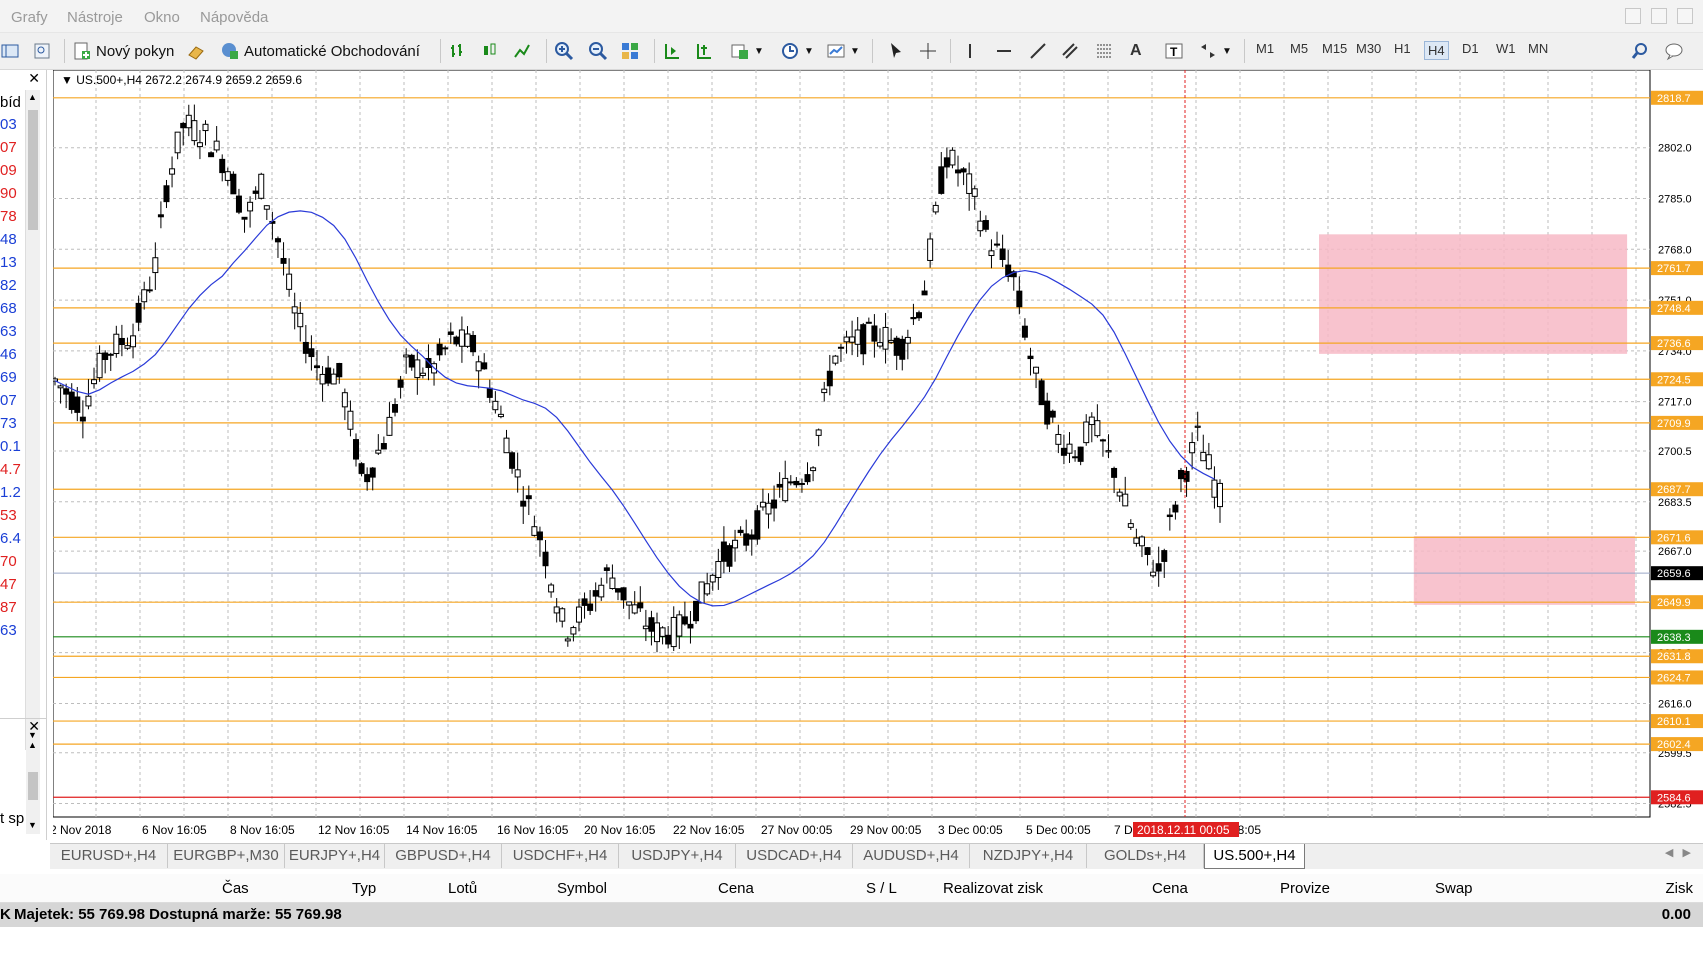 Image resolution: width=1703 pixels, height=965 pixels. What do you see at coordinates (198, 51) in the screenshot?
I see `market-watch-icon` at bounding box center [198, 51].